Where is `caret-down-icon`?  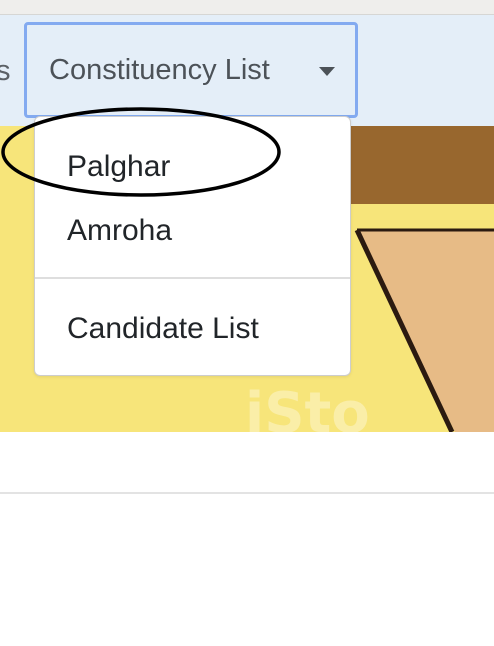 caret-down-icon is located at coordinates (327, 71).